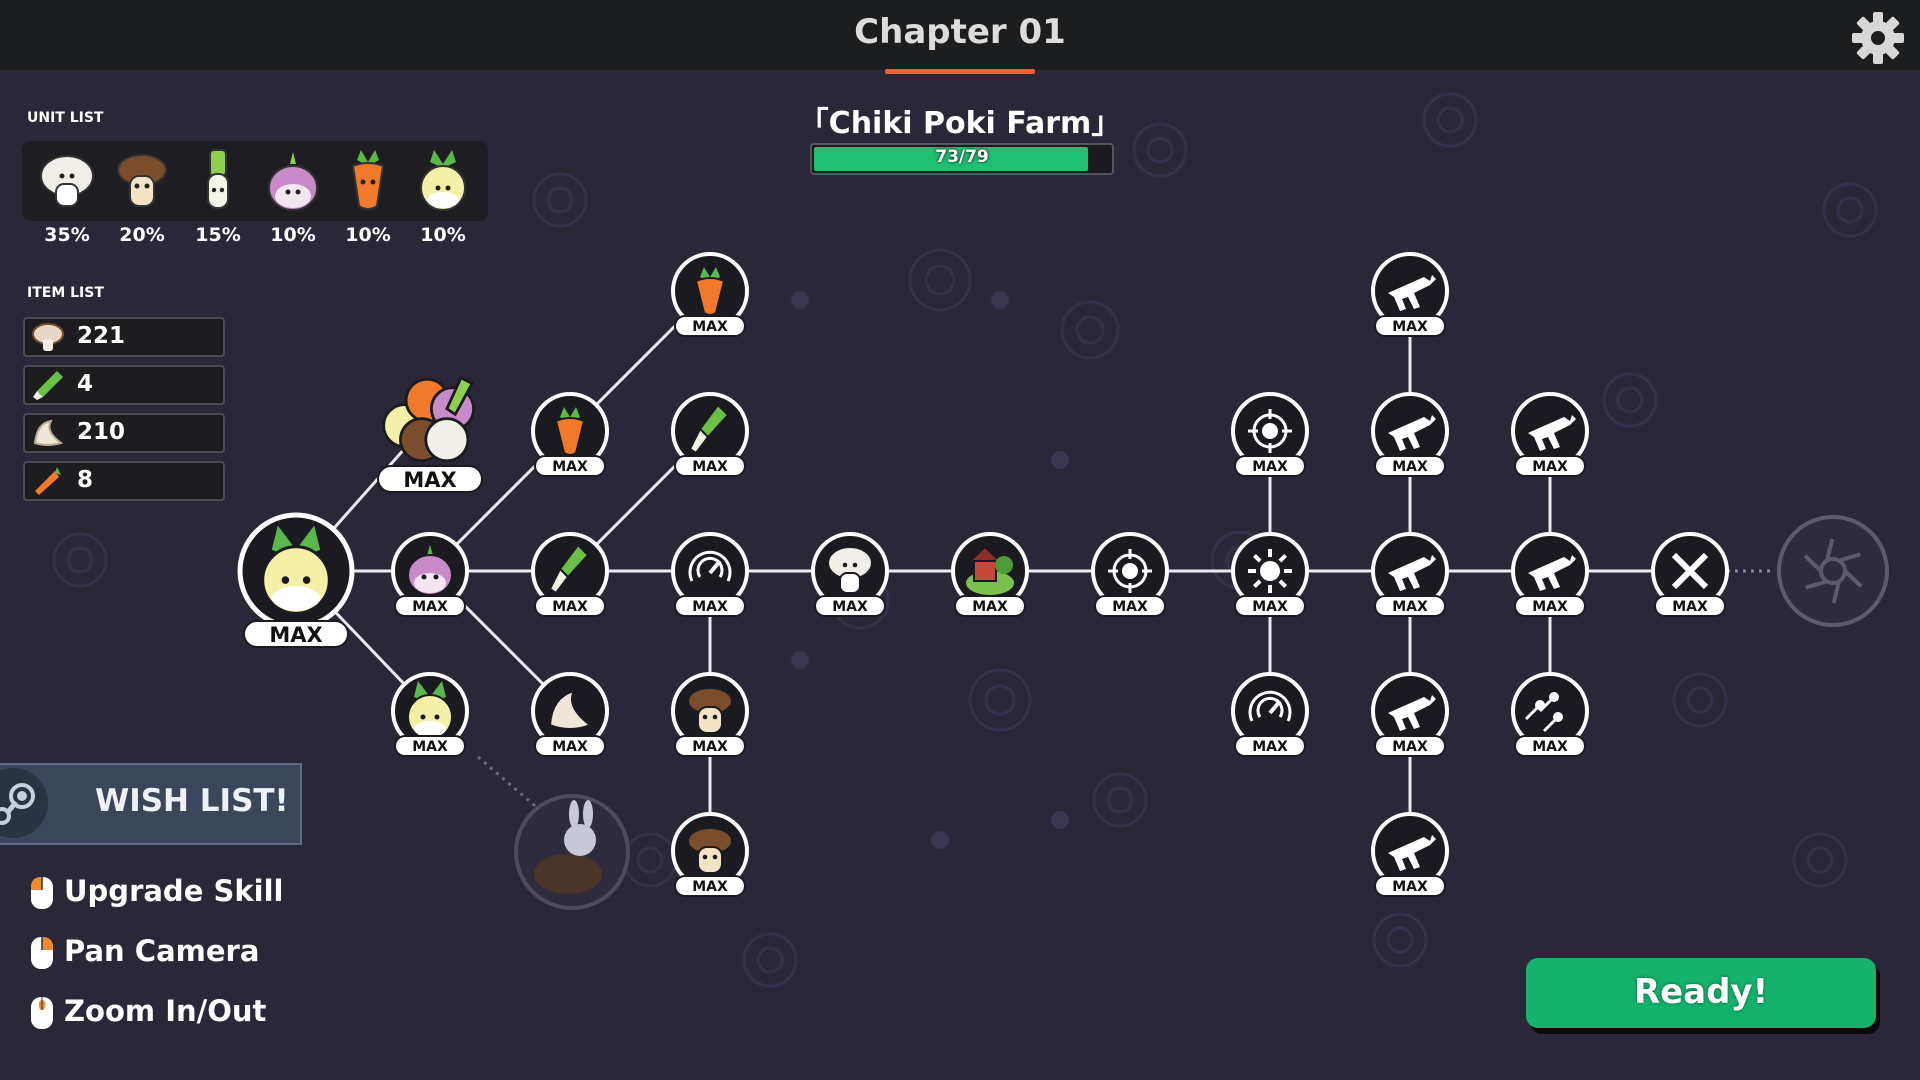  I want to click on skill-node-carrot1: MAX, so click(570, 434).